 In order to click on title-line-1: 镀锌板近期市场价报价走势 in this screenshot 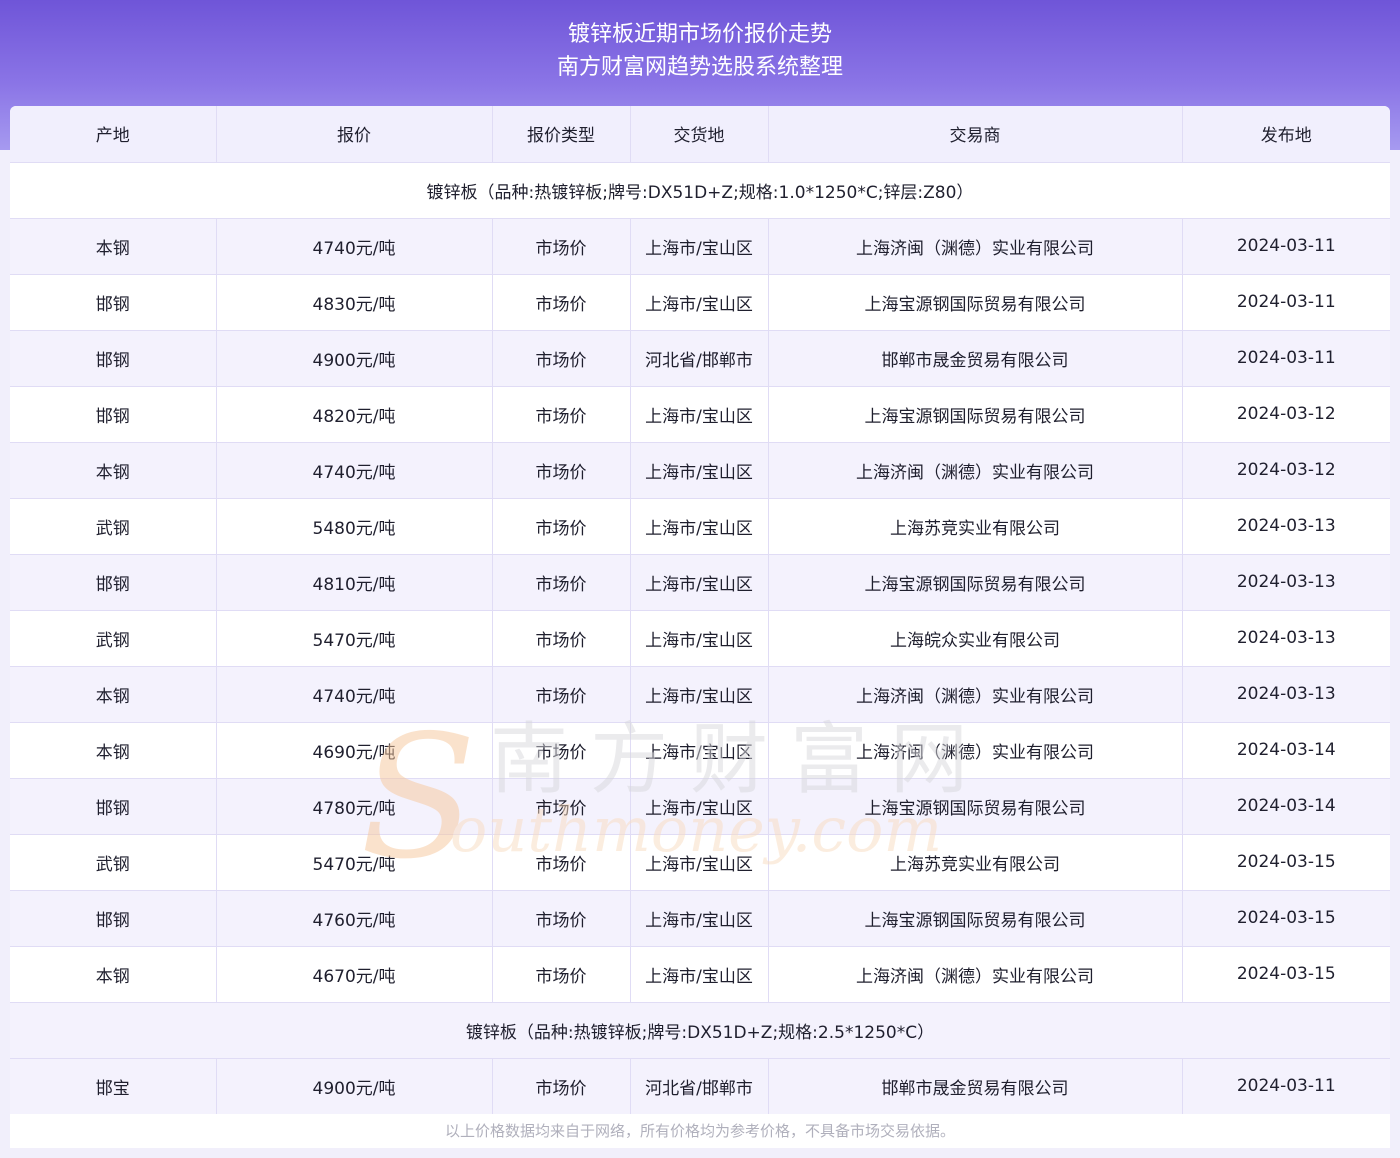, I will do `click(699, 34)`.